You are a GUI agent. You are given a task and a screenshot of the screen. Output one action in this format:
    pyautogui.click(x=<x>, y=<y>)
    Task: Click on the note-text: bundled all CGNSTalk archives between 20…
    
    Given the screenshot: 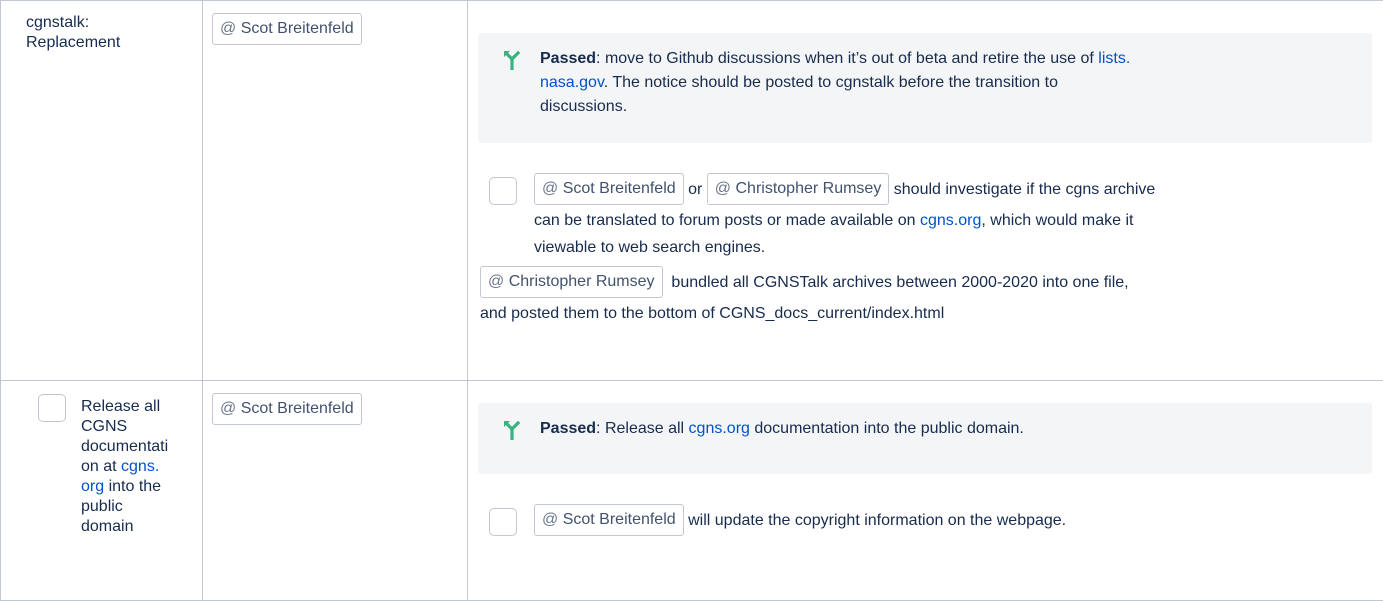 What is the action you would take?
    pyautogui.click(x=899, y=282)
    